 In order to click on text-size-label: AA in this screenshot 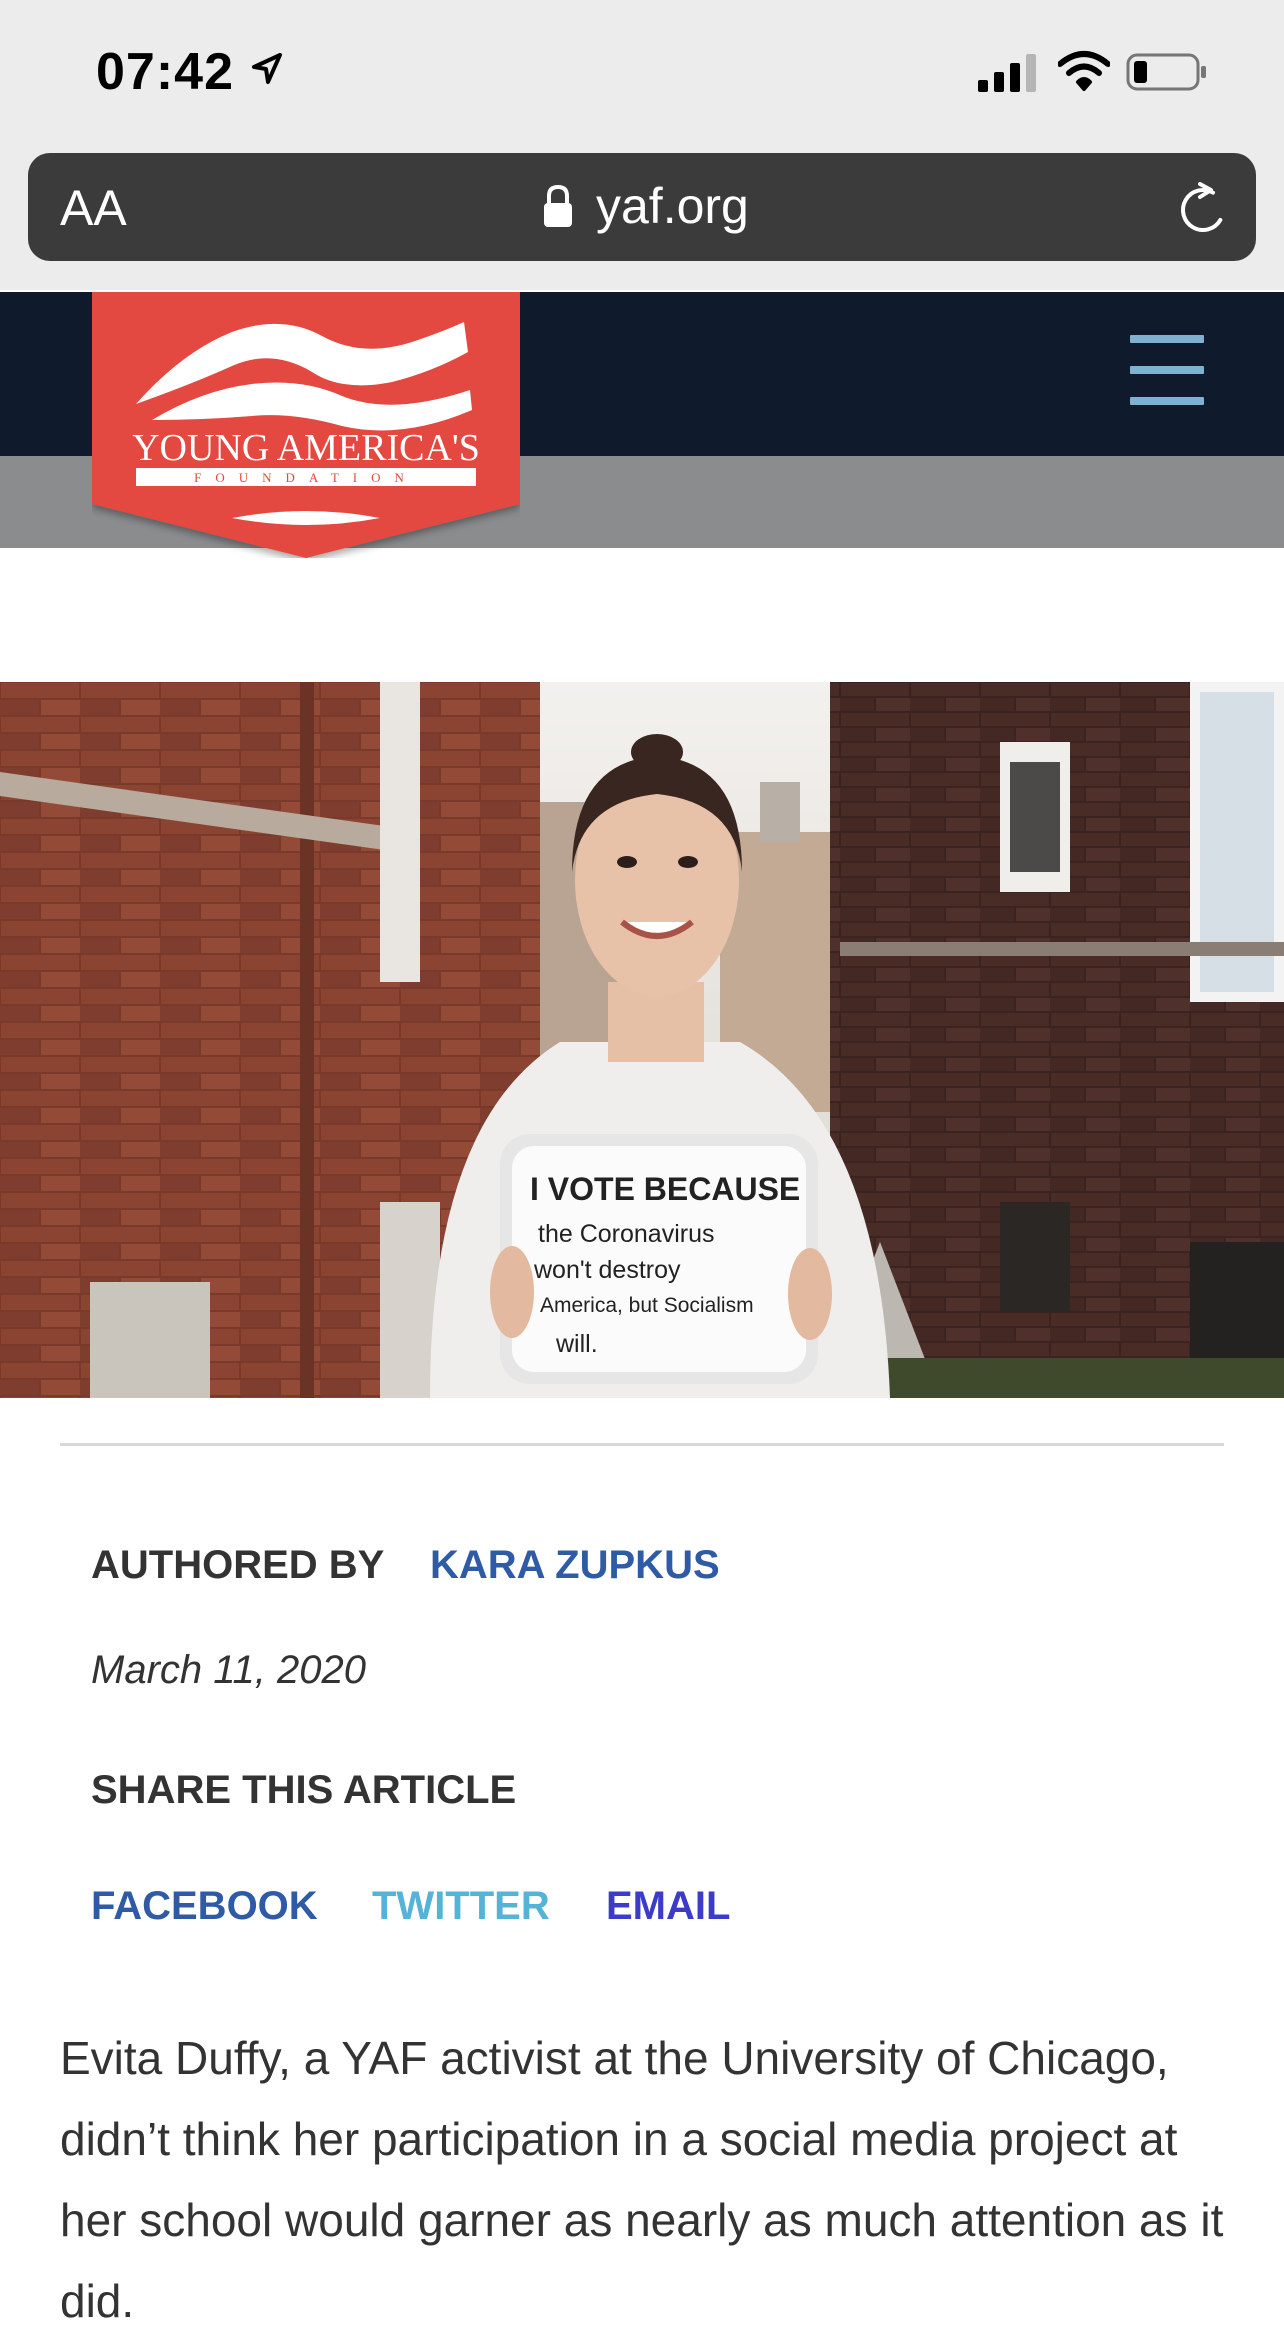, I will do `click(93, 208)`.